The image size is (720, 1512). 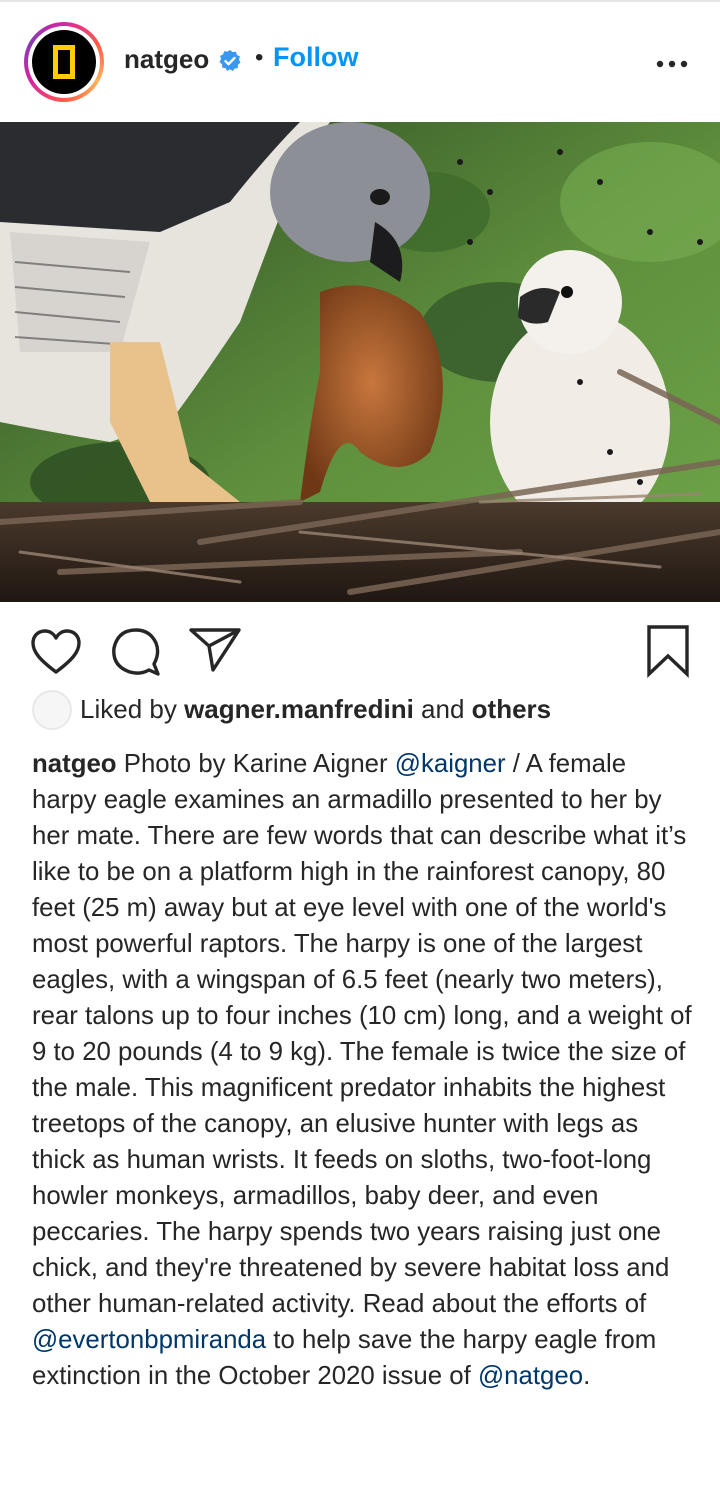 I want to click on verified-badge-icon, so click(x=230, y=60).